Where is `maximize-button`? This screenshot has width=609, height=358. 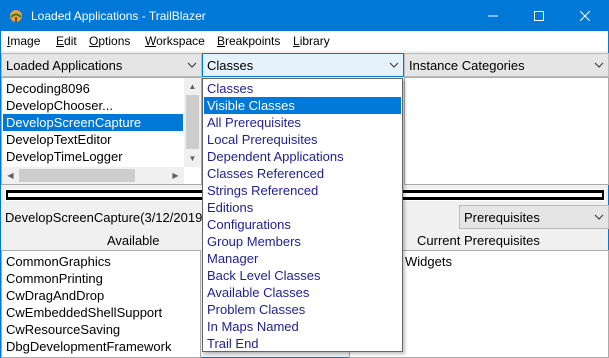 maximize-button is located at coordinates (539, 16).